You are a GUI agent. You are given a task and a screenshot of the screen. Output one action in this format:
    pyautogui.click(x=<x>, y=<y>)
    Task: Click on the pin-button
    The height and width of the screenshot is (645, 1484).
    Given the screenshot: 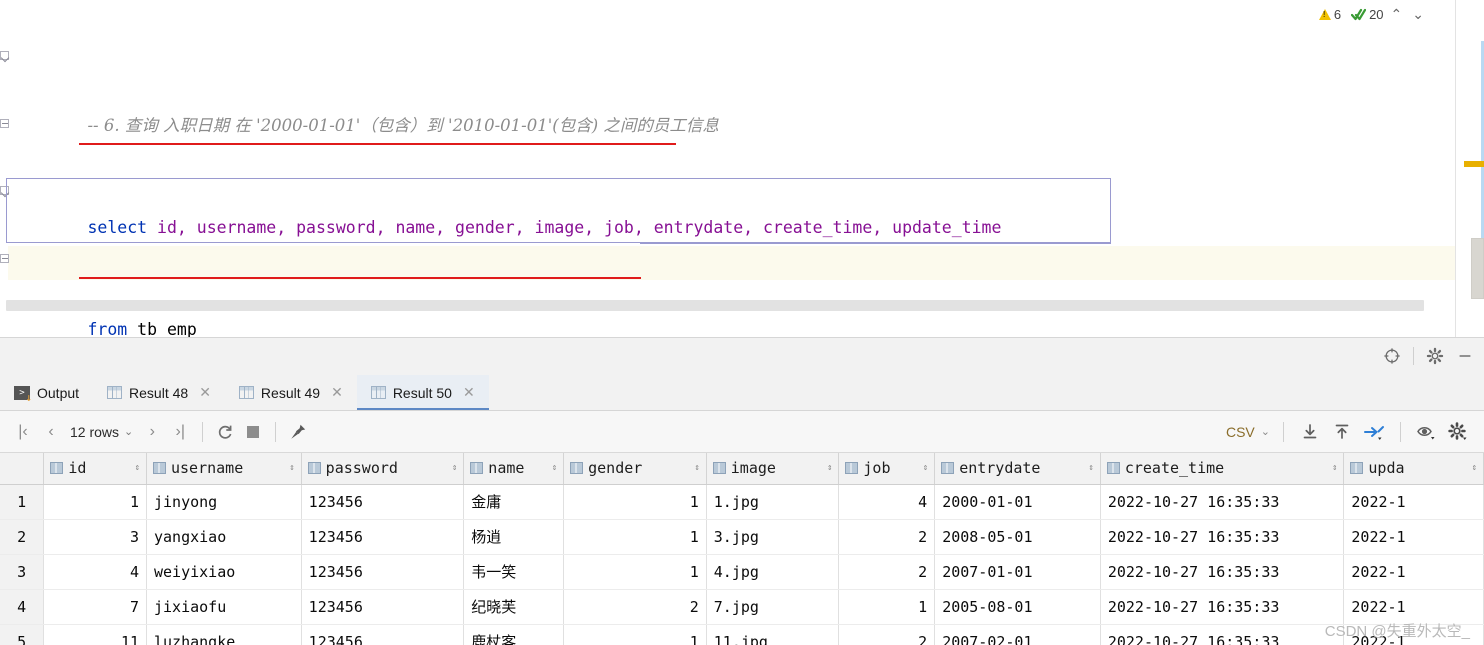 What is the action you would take?
    pyautogui.click(x=298, y=432)
    